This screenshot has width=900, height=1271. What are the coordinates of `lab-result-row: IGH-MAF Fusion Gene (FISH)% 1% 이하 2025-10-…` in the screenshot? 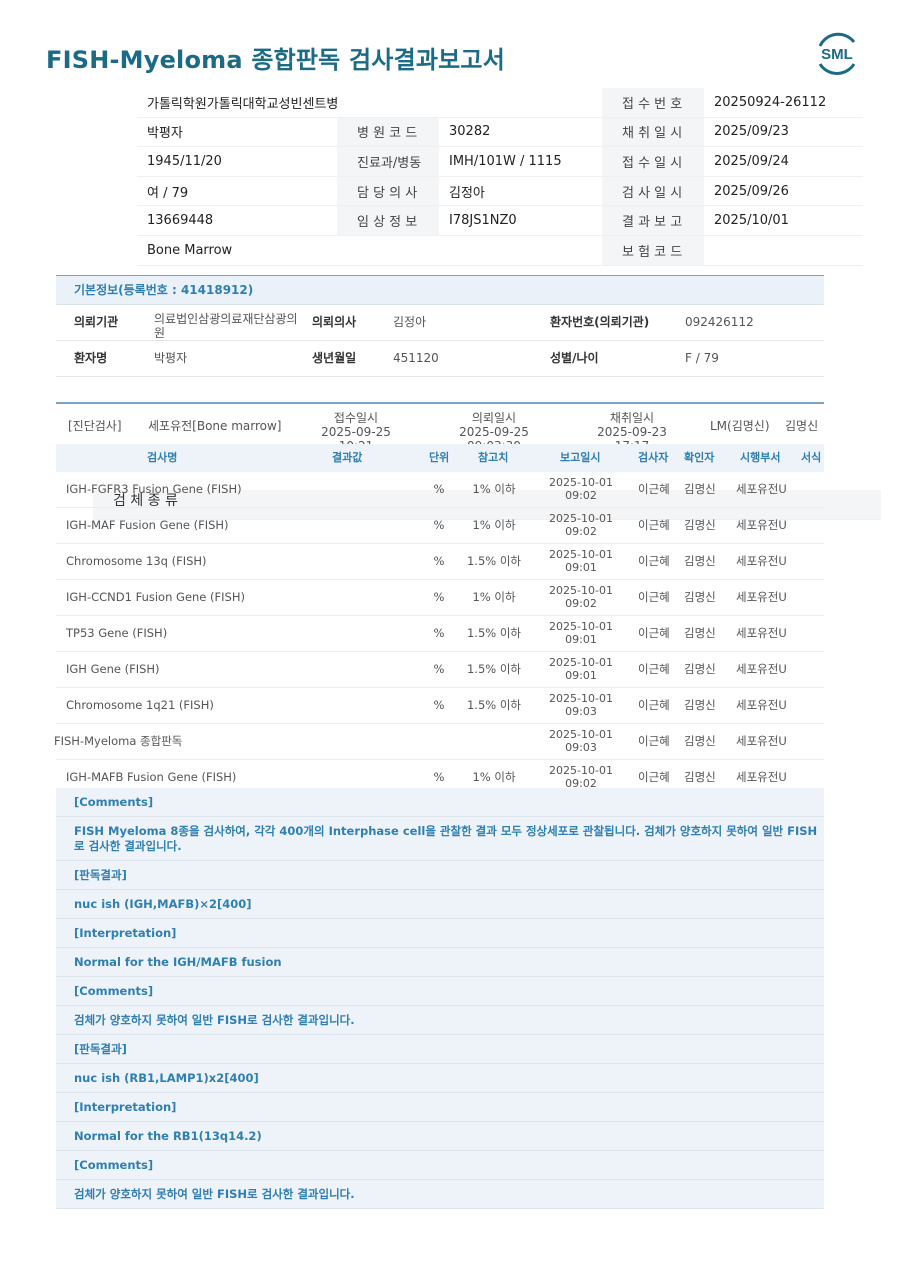 It's located at (440, 526).